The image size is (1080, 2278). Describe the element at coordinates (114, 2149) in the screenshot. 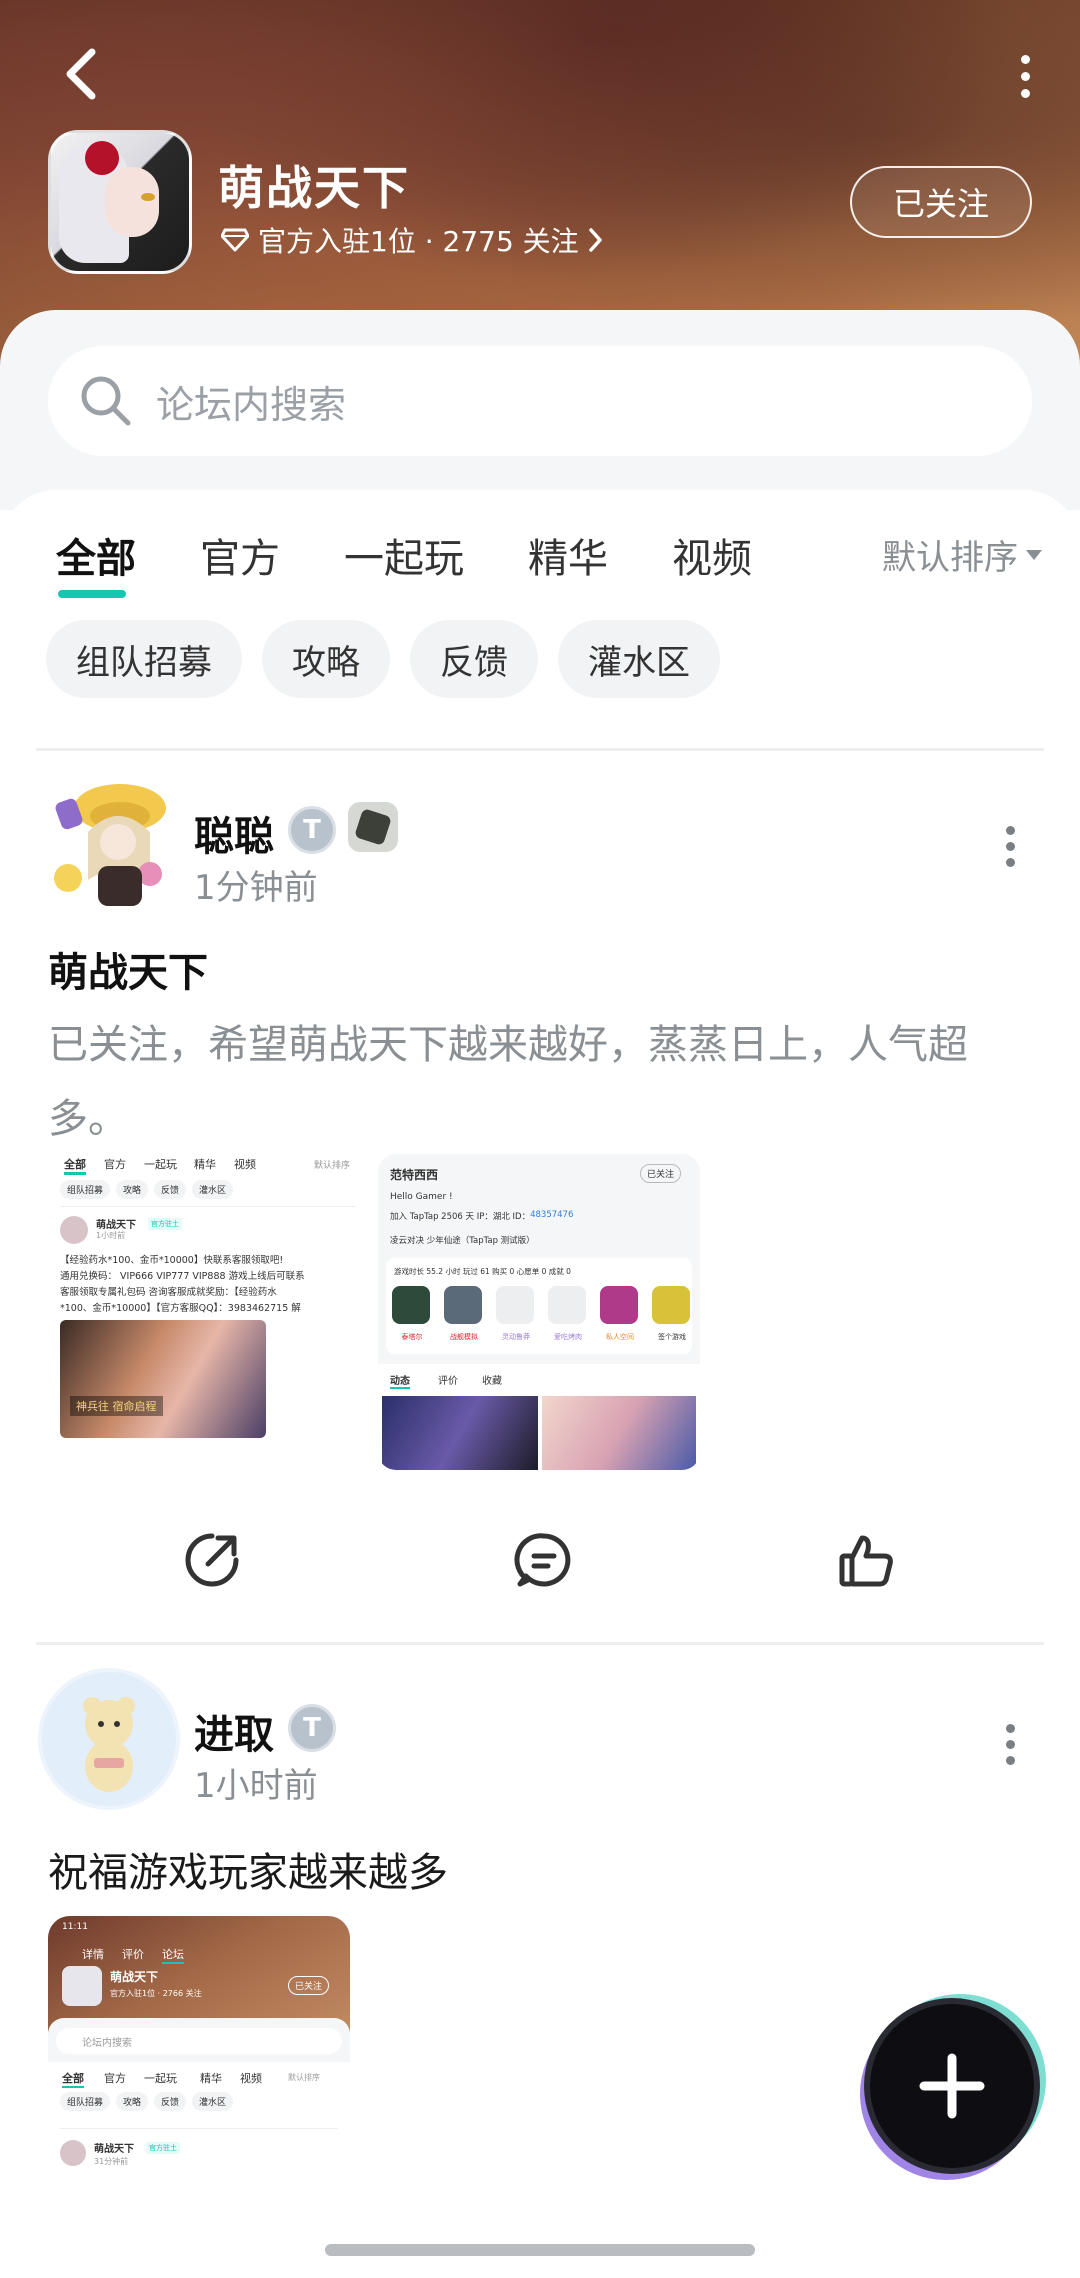

I see `mini-author: 萌战天下` at that location.